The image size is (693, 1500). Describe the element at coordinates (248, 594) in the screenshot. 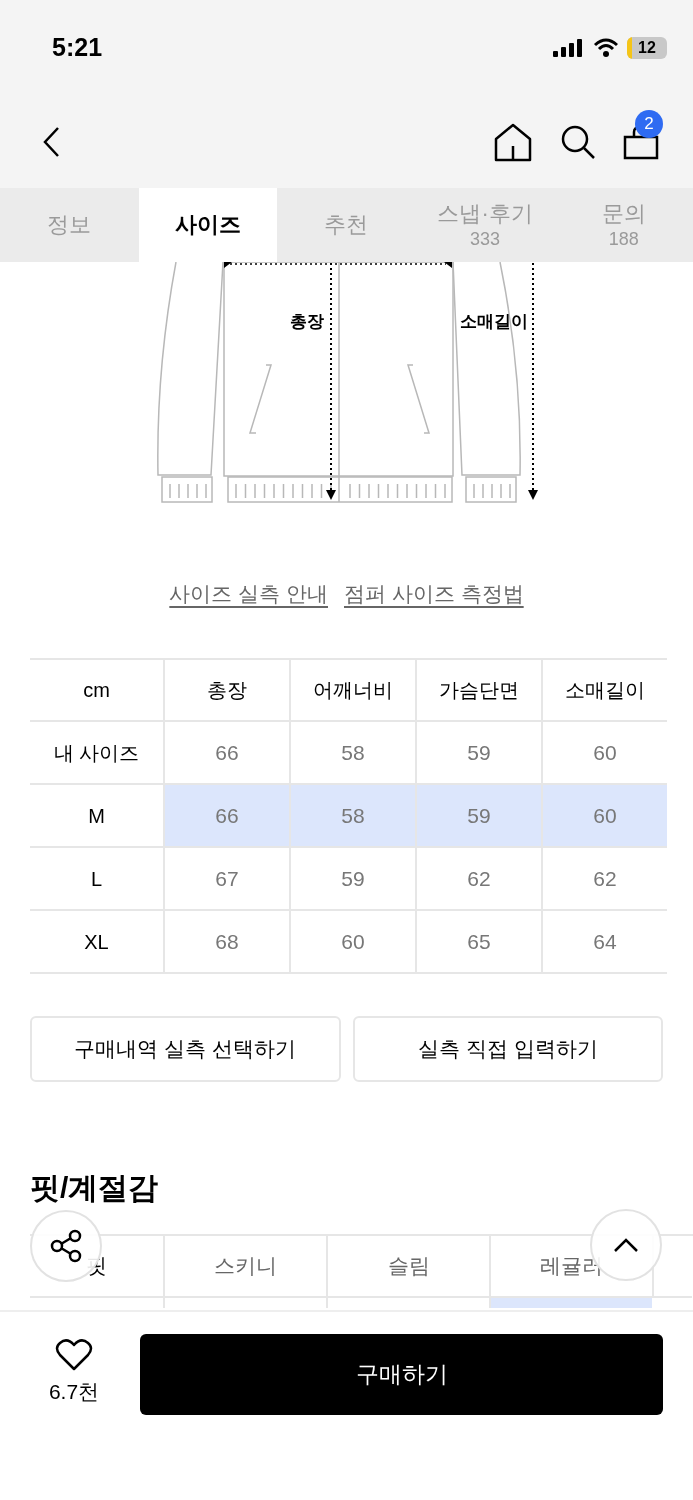

I see `guide-link: 사이즈 실측 안내` at that location.